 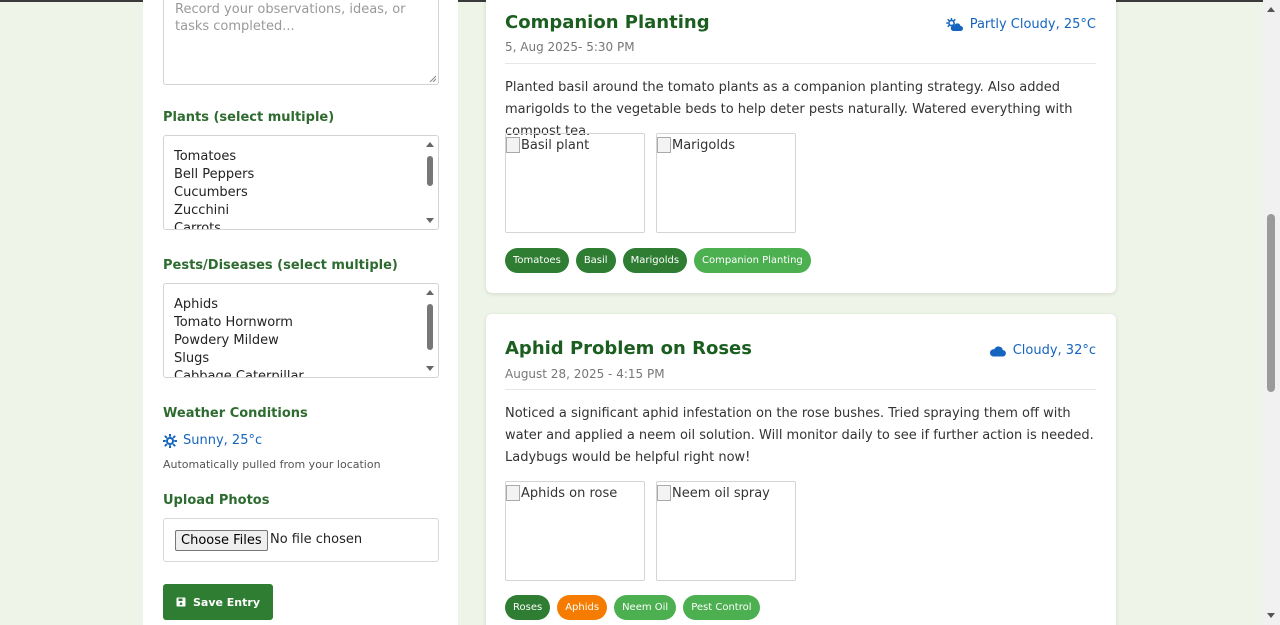 I want to click on entry-photo: Basil plant, so click(x=575, y=183).